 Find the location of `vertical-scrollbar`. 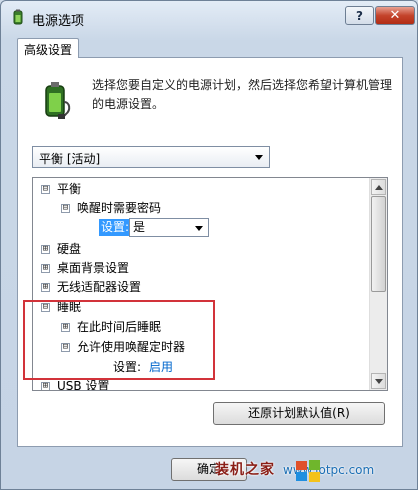

vertical-scrollbar is located at coordinates (378, 284).